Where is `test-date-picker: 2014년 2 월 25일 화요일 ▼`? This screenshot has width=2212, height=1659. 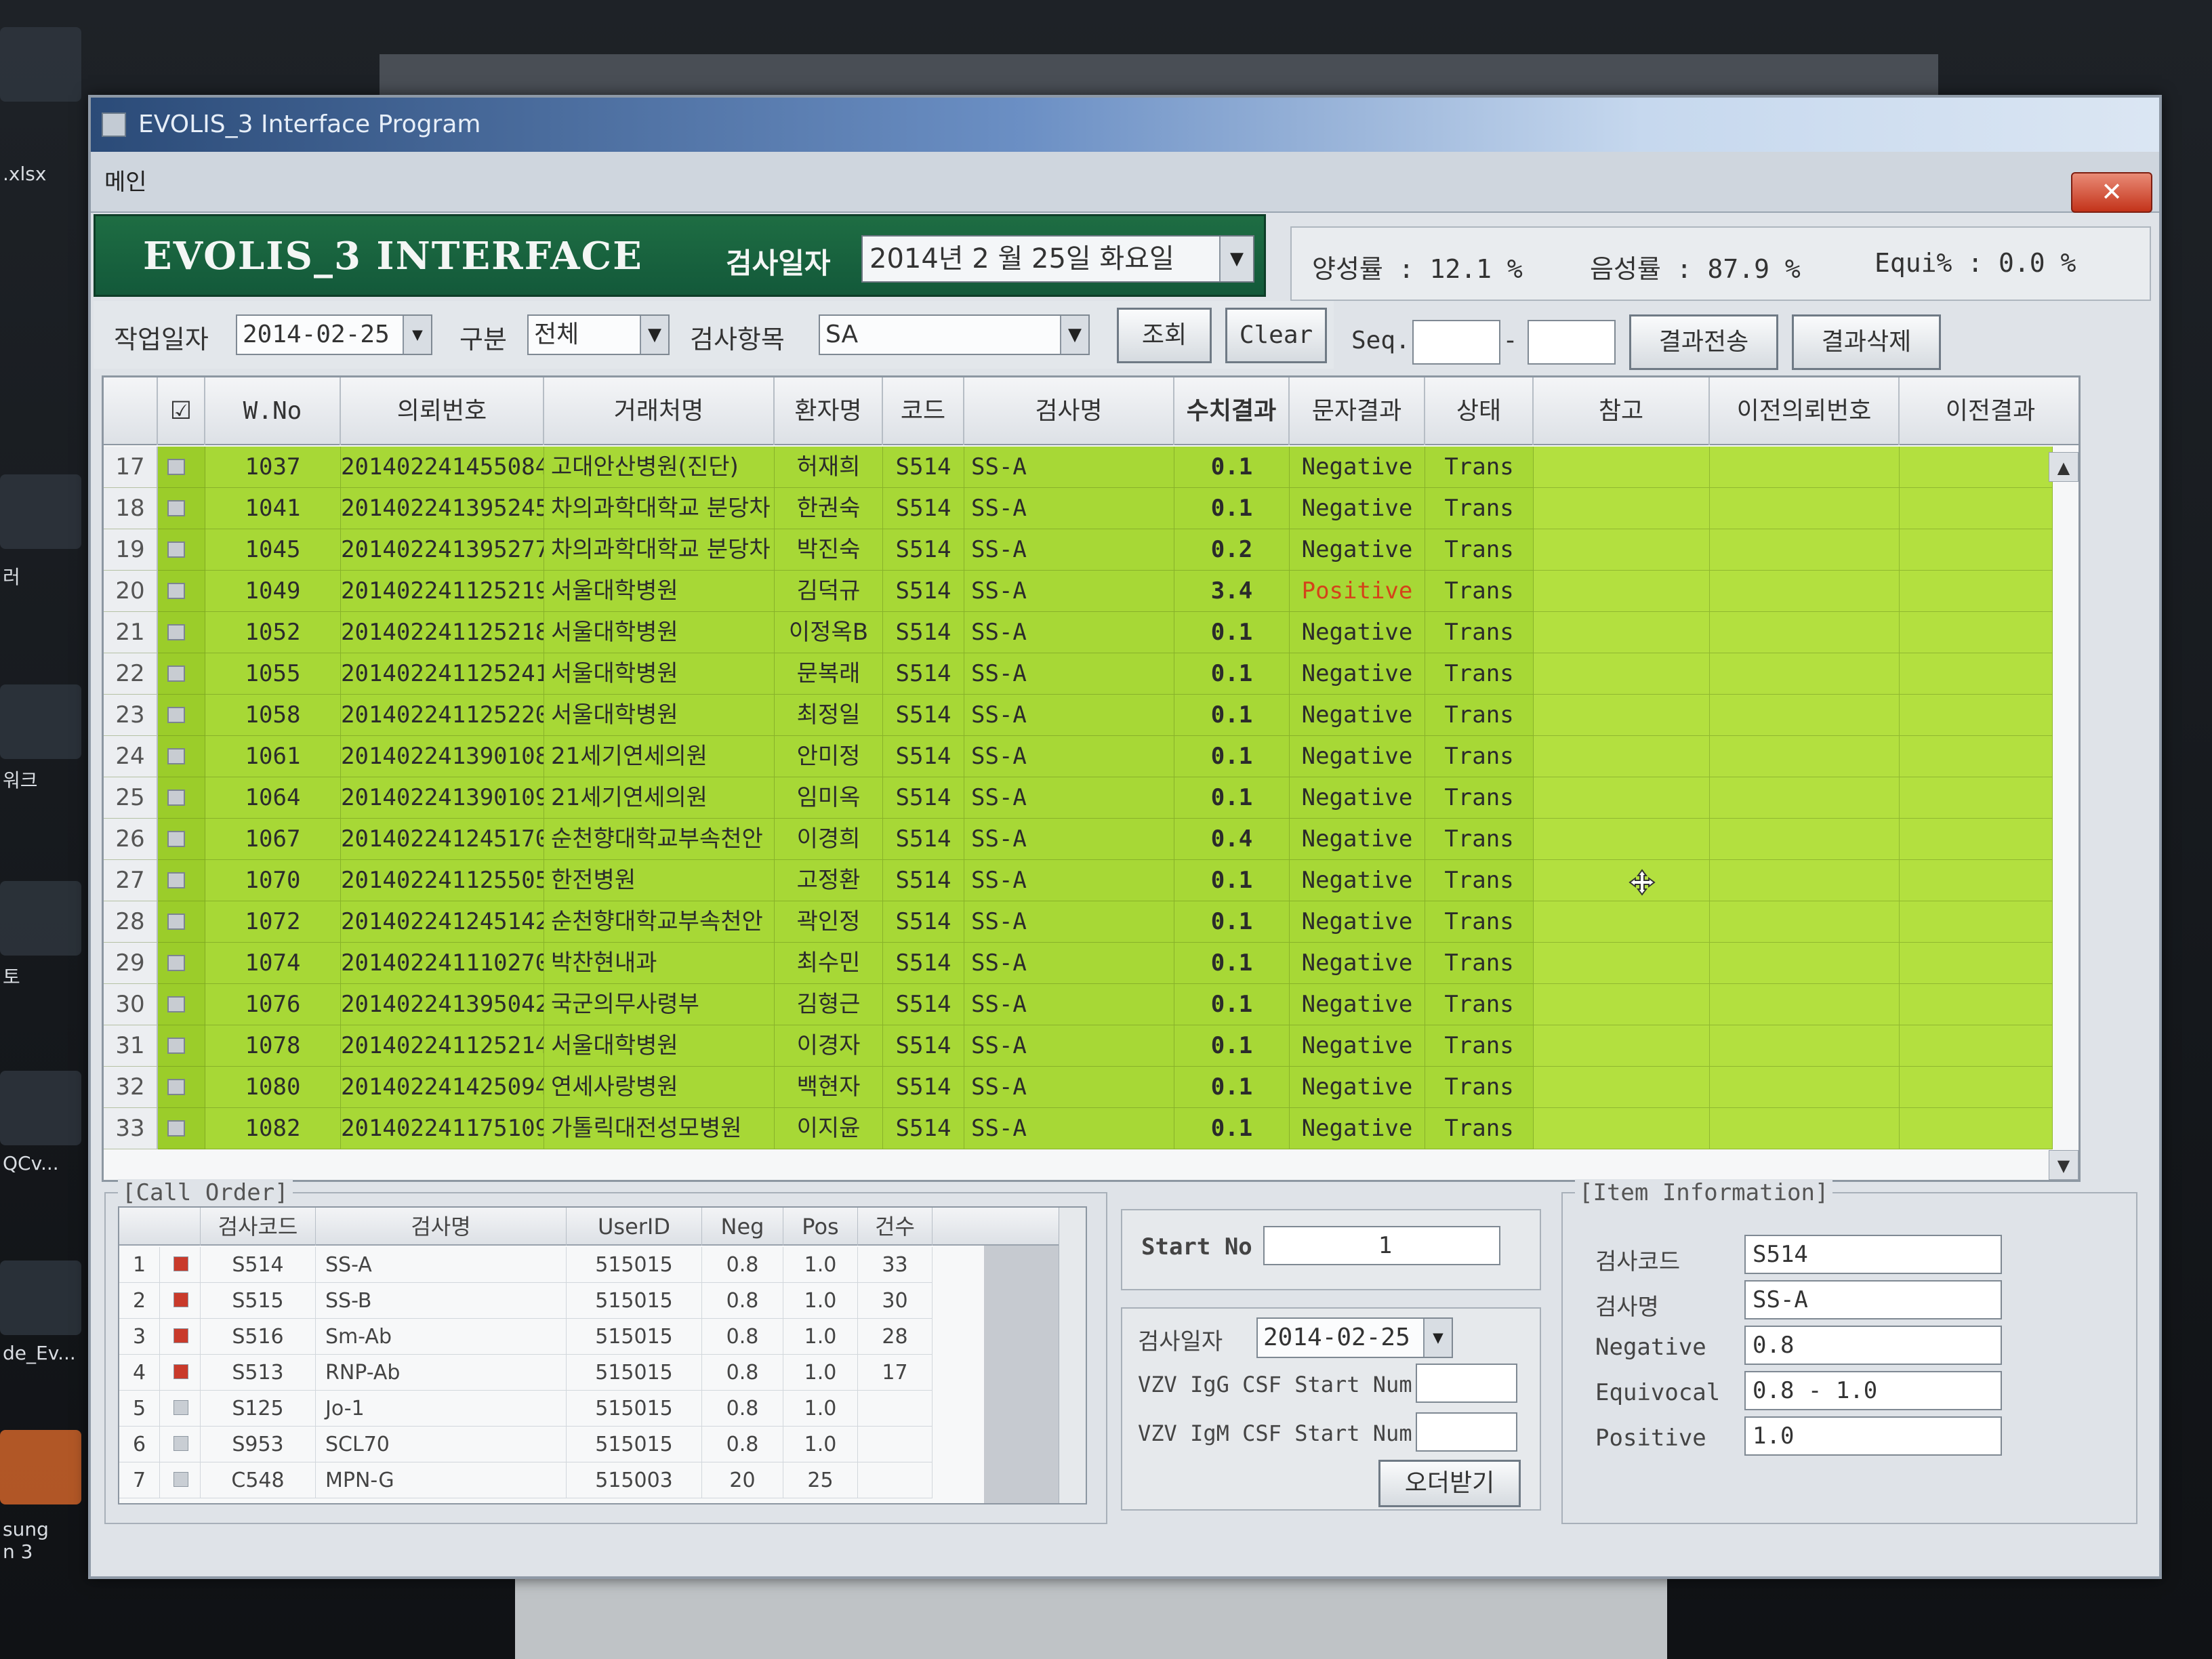
test-date-picker: 2014년 2 월 25일 화요일 ▼ is located at coordinates (1057, 259).